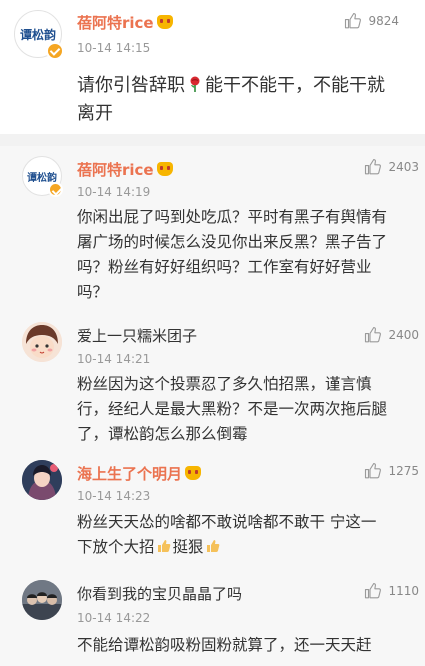 This screenshot has height=666, width=425. What do you see at coordinates (224, 645) in the screenshot?
I see `comment-text: 不能给谭松韵吸粉固粉就算了，还一天天赶` at bounding box center [224, 645].